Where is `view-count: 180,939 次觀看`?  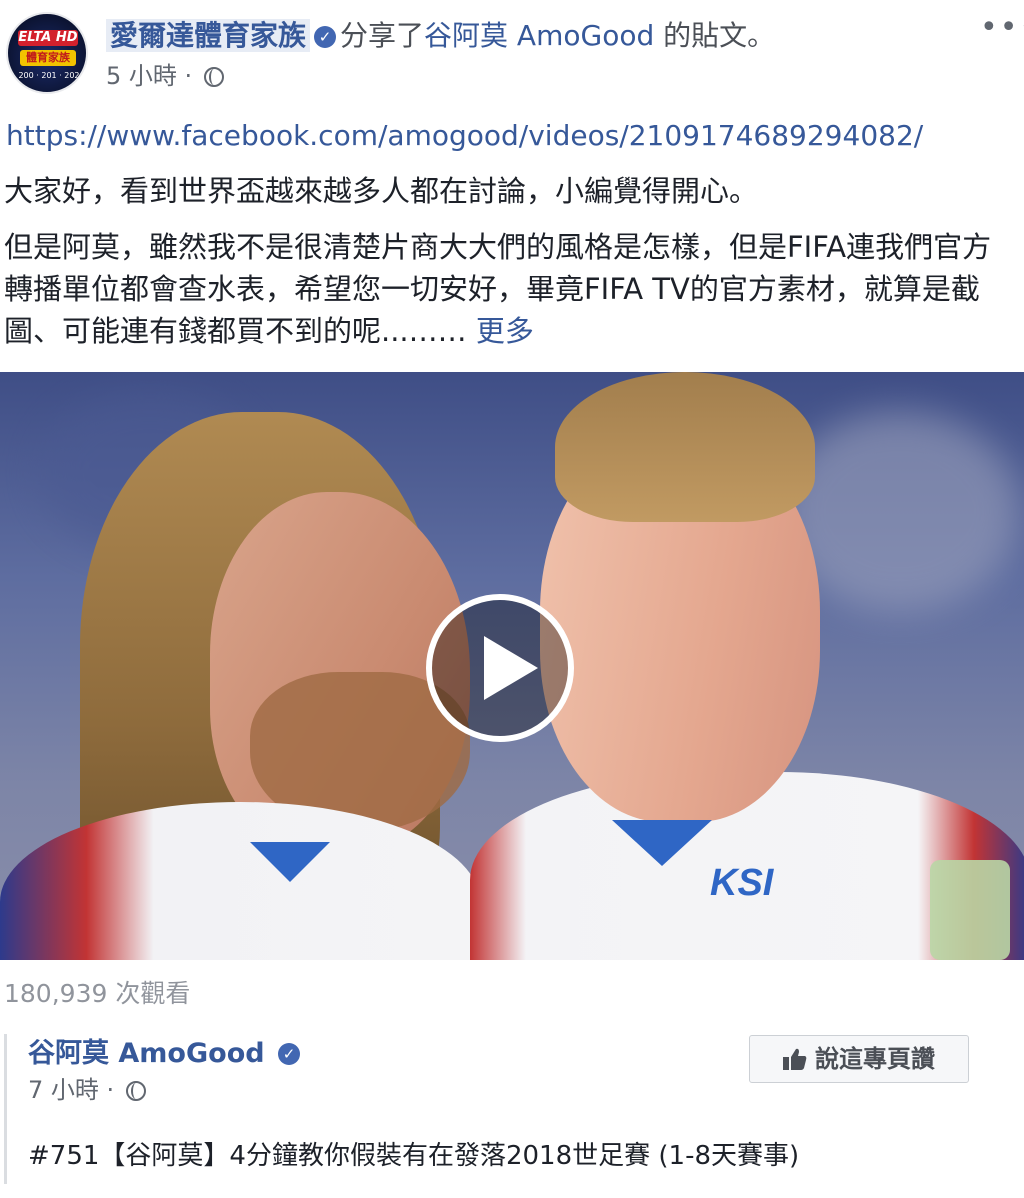 view-count: 180,939 次觀看 is located at coordinates (97, 993).